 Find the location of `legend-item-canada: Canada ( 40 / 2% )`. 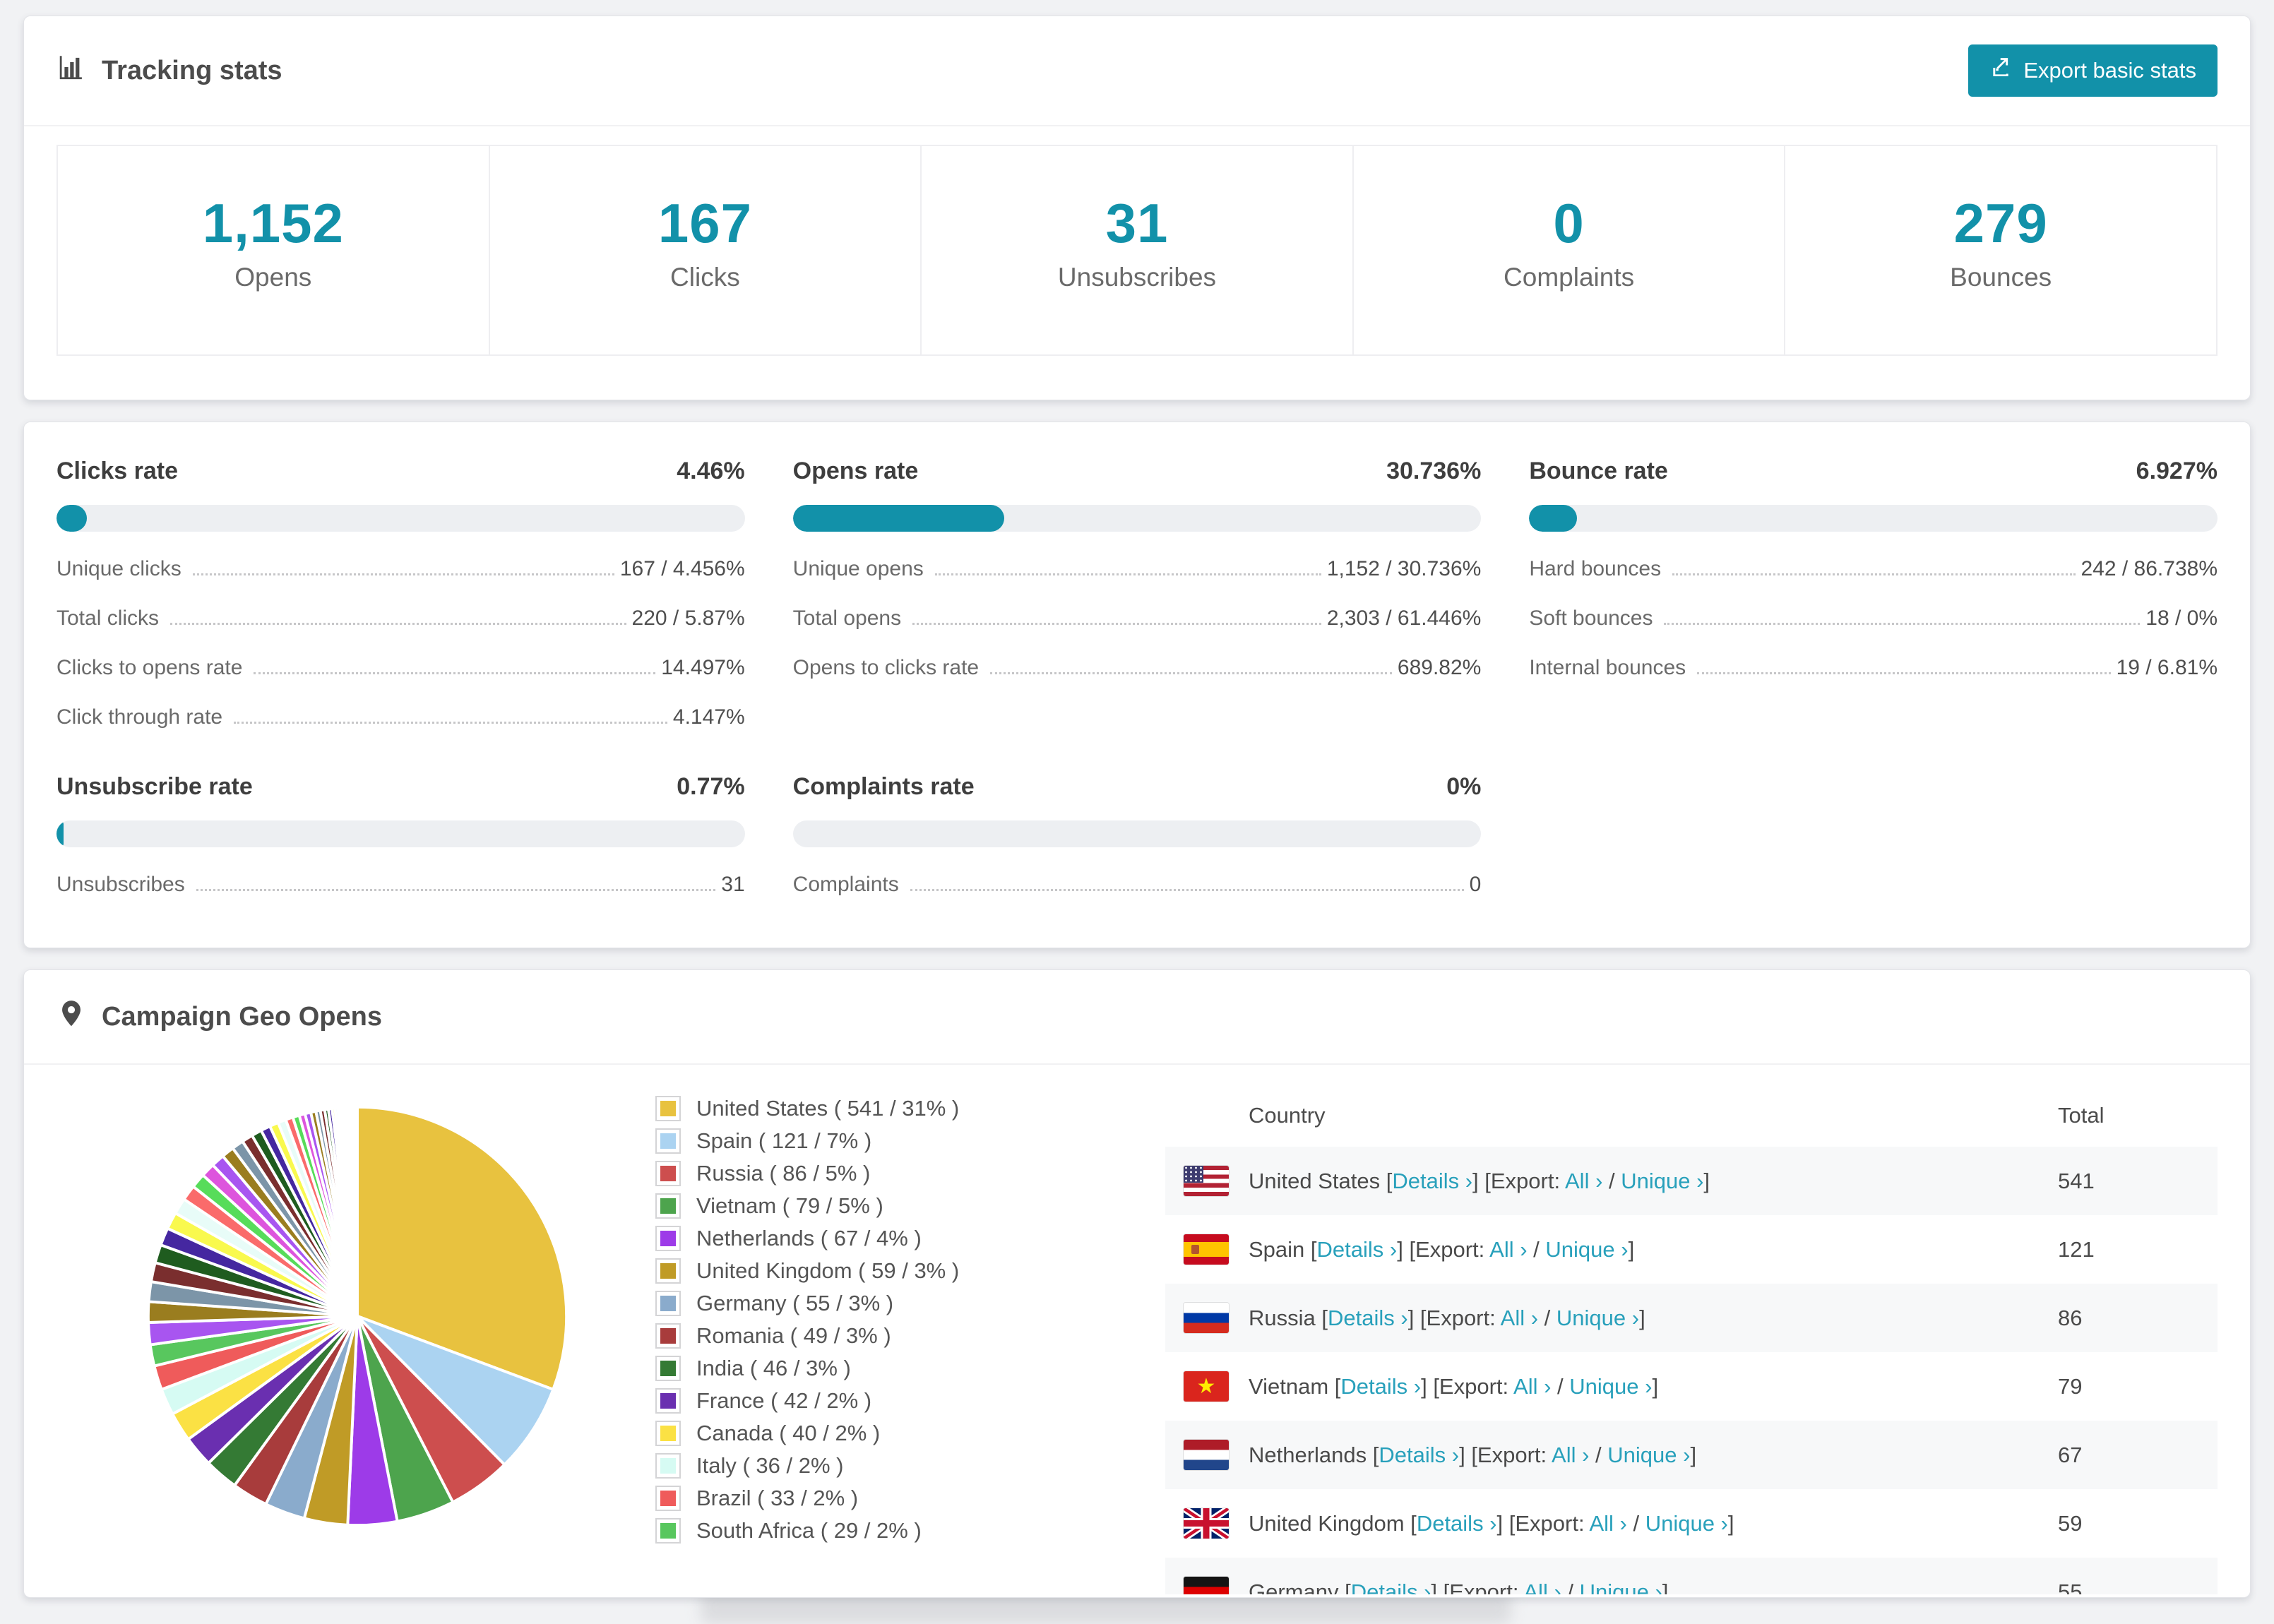

legend-item-canada: Canada ( 40 / 2% ) is located at coordinates (869, 1433).